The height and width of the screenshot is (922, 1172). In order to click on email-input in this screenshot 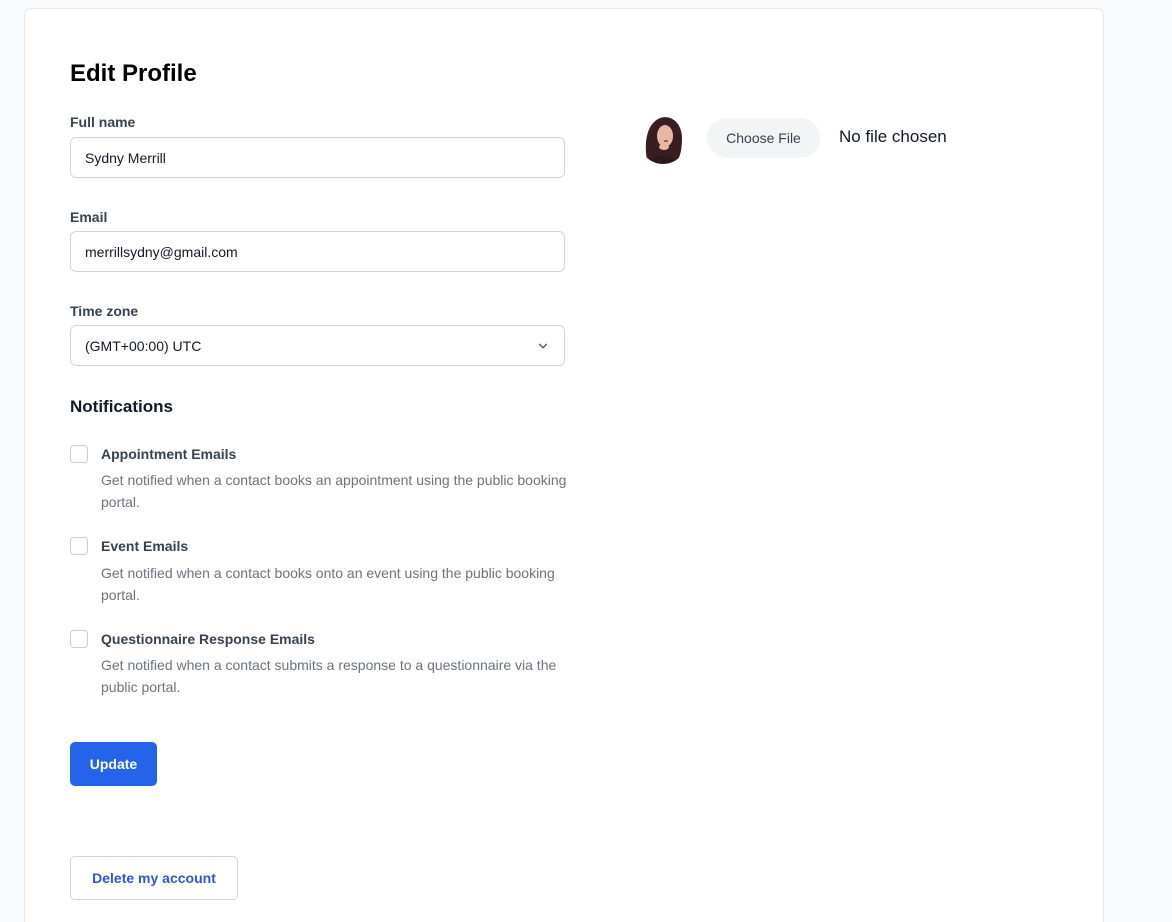, I will do `click(317, 251)`.